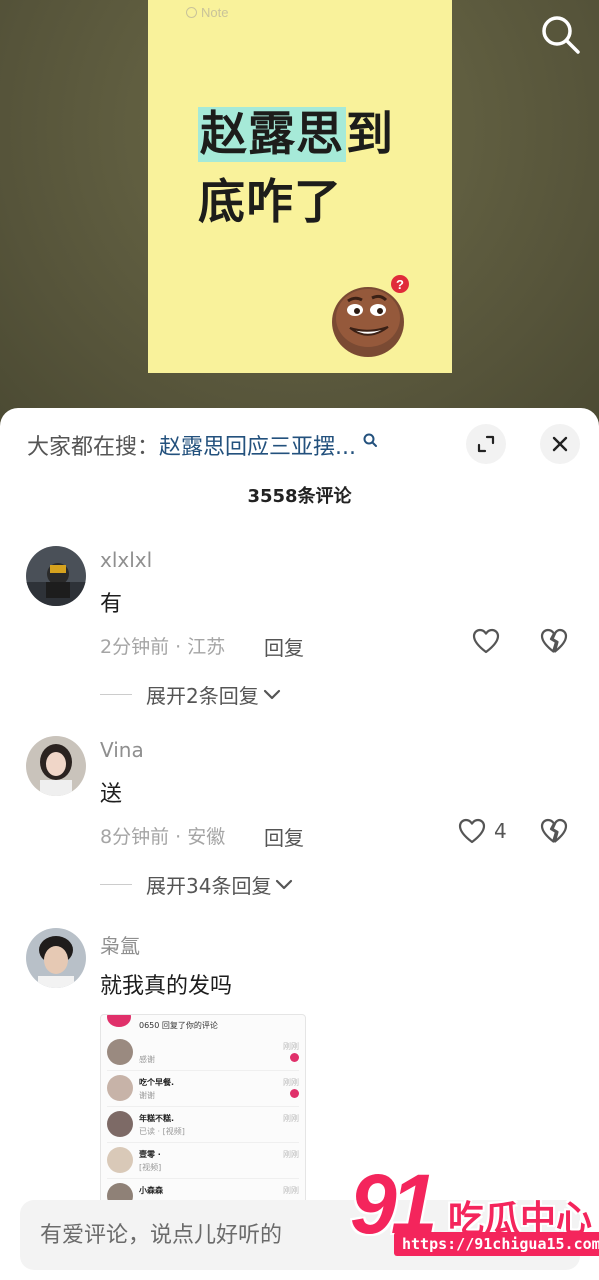  Describe the element at coordinates (120, 944) in the screenshot. I see `comment-username: 枭氲` at that location.